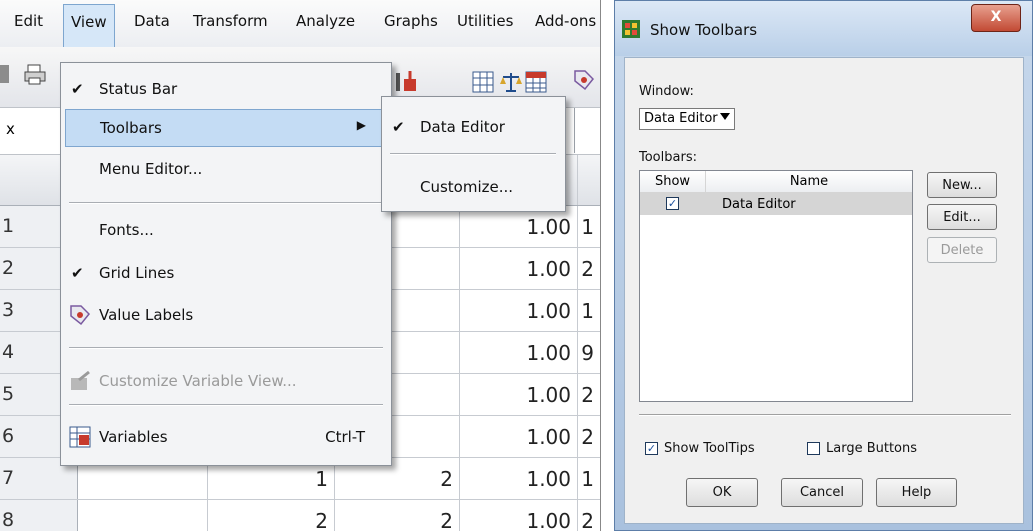 The height and width of the screenshot is (531, 1033). What do you see at coordinates (589, 352) in the screenshot?
I see `data-cell: 9` at bounding box center [589, 352].